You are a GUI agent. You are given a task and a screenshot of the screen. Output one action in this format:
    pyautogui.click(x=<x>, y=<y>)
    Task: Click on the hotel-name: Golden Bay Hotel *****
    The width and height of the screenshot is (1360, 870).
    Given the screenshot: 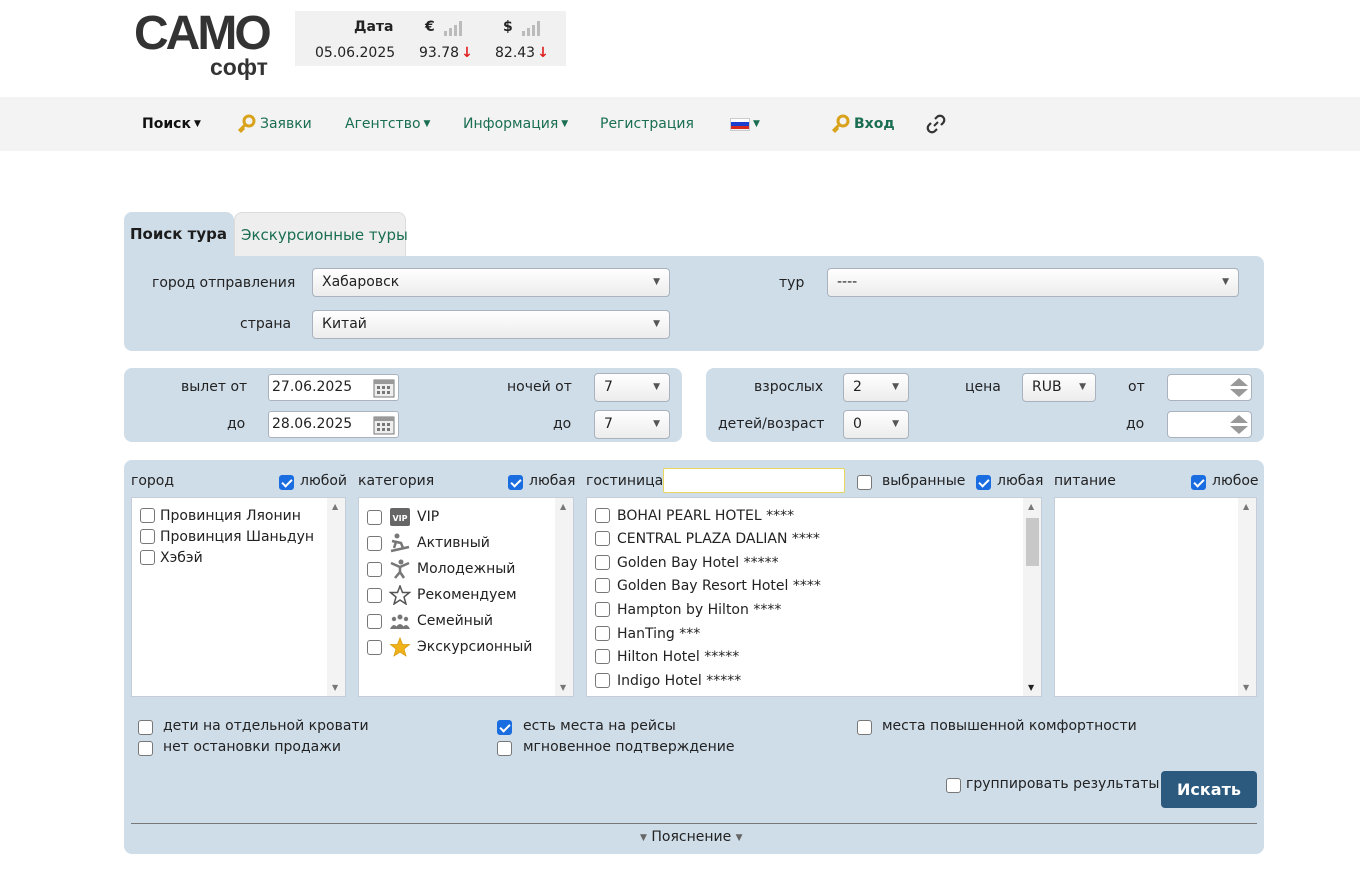 What is the action you would take?
    pyautogui.click(x=698, y=563)
    